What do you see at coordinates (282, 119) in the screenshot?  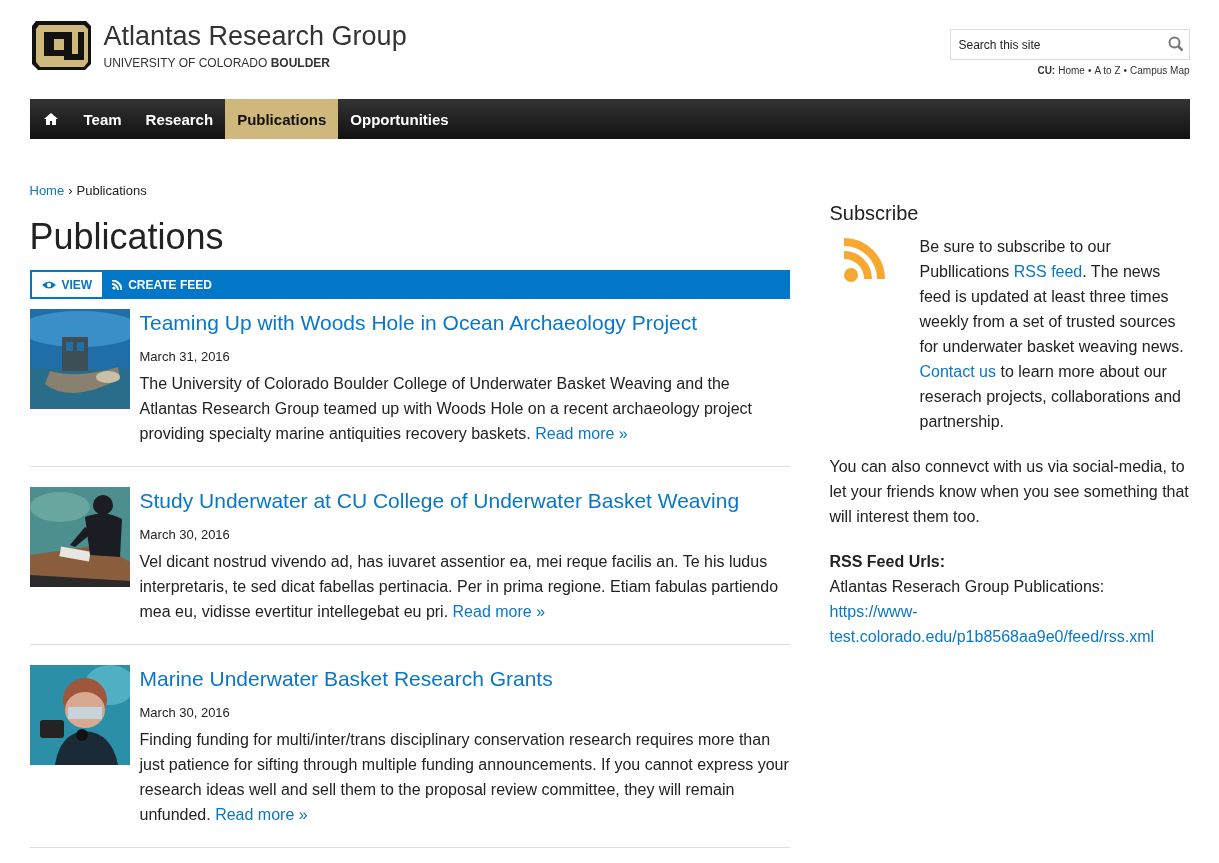 I see `nav-link: Publications` at bounding box center [282, 119].